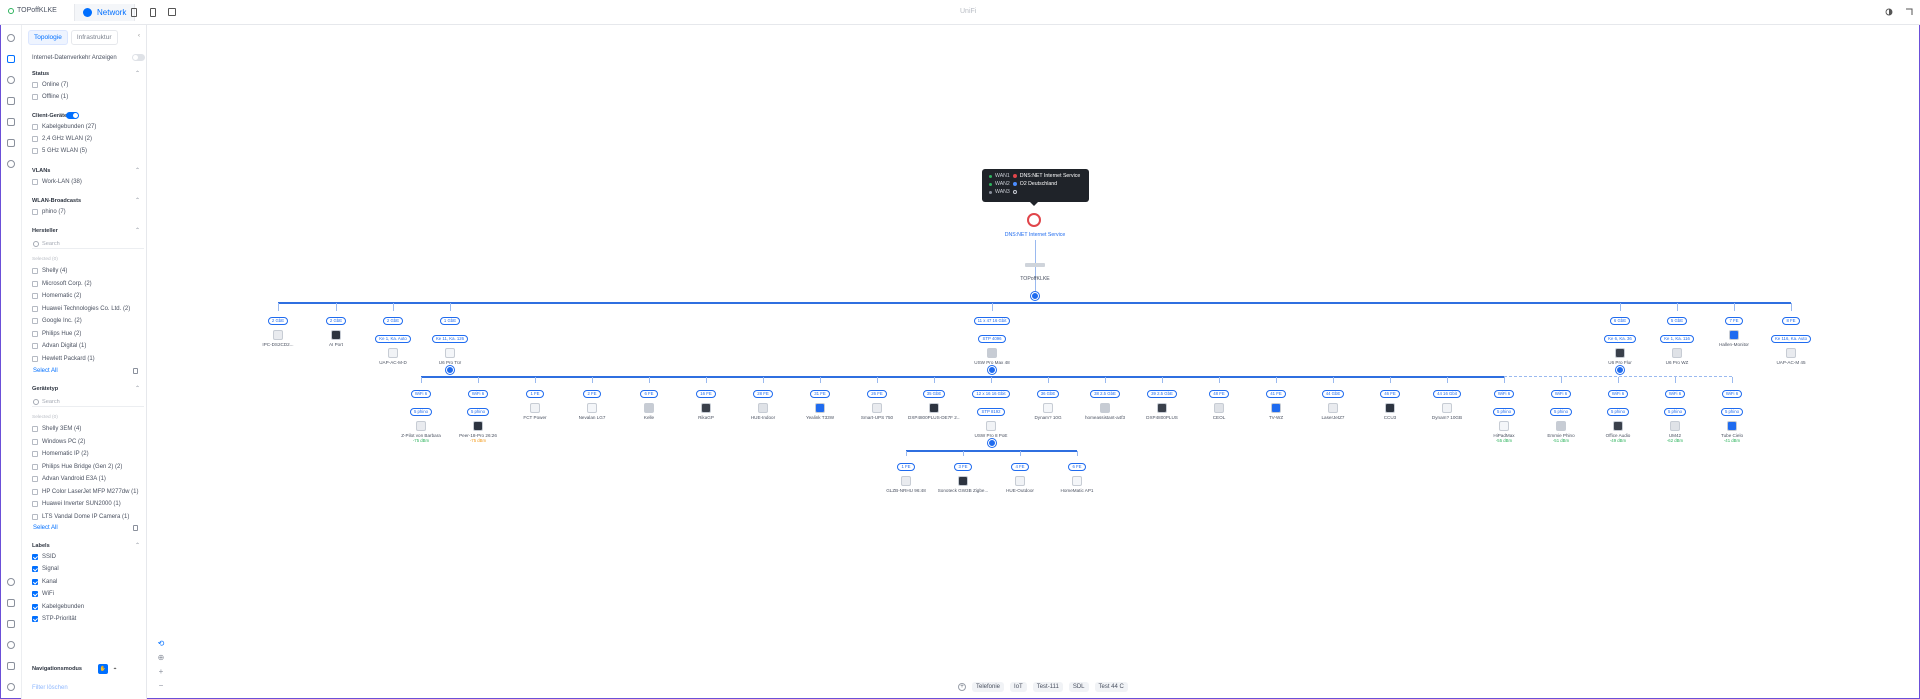 The width and height of the screenshot is (1920, 699). What do you see at coordinates (1048, 401) in the screenshot?
I see `device-node: 36 GbE Dynam? 10G` at bounding box center [1048, 401].